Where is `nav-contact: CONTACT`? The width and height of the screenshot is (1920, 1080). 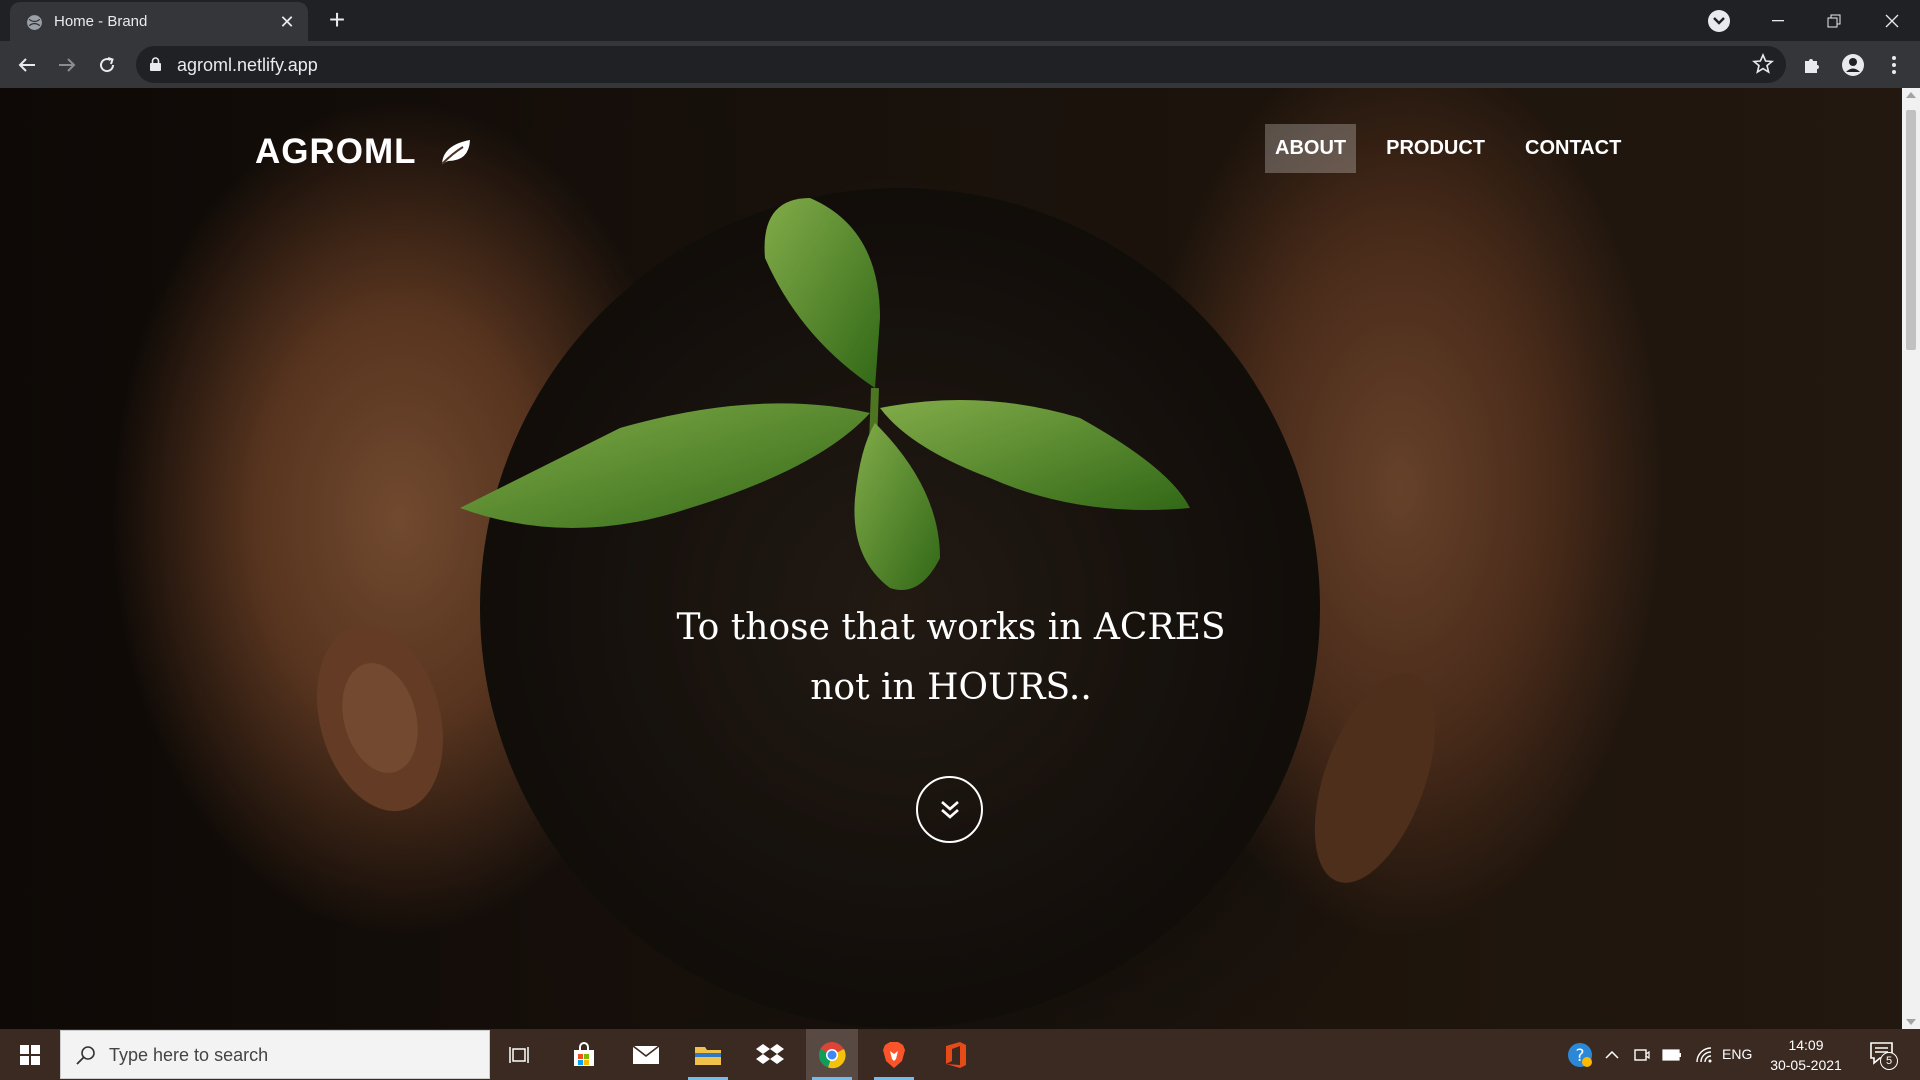 nav-contact: CONTACT is located at coordinates (1573, 148).